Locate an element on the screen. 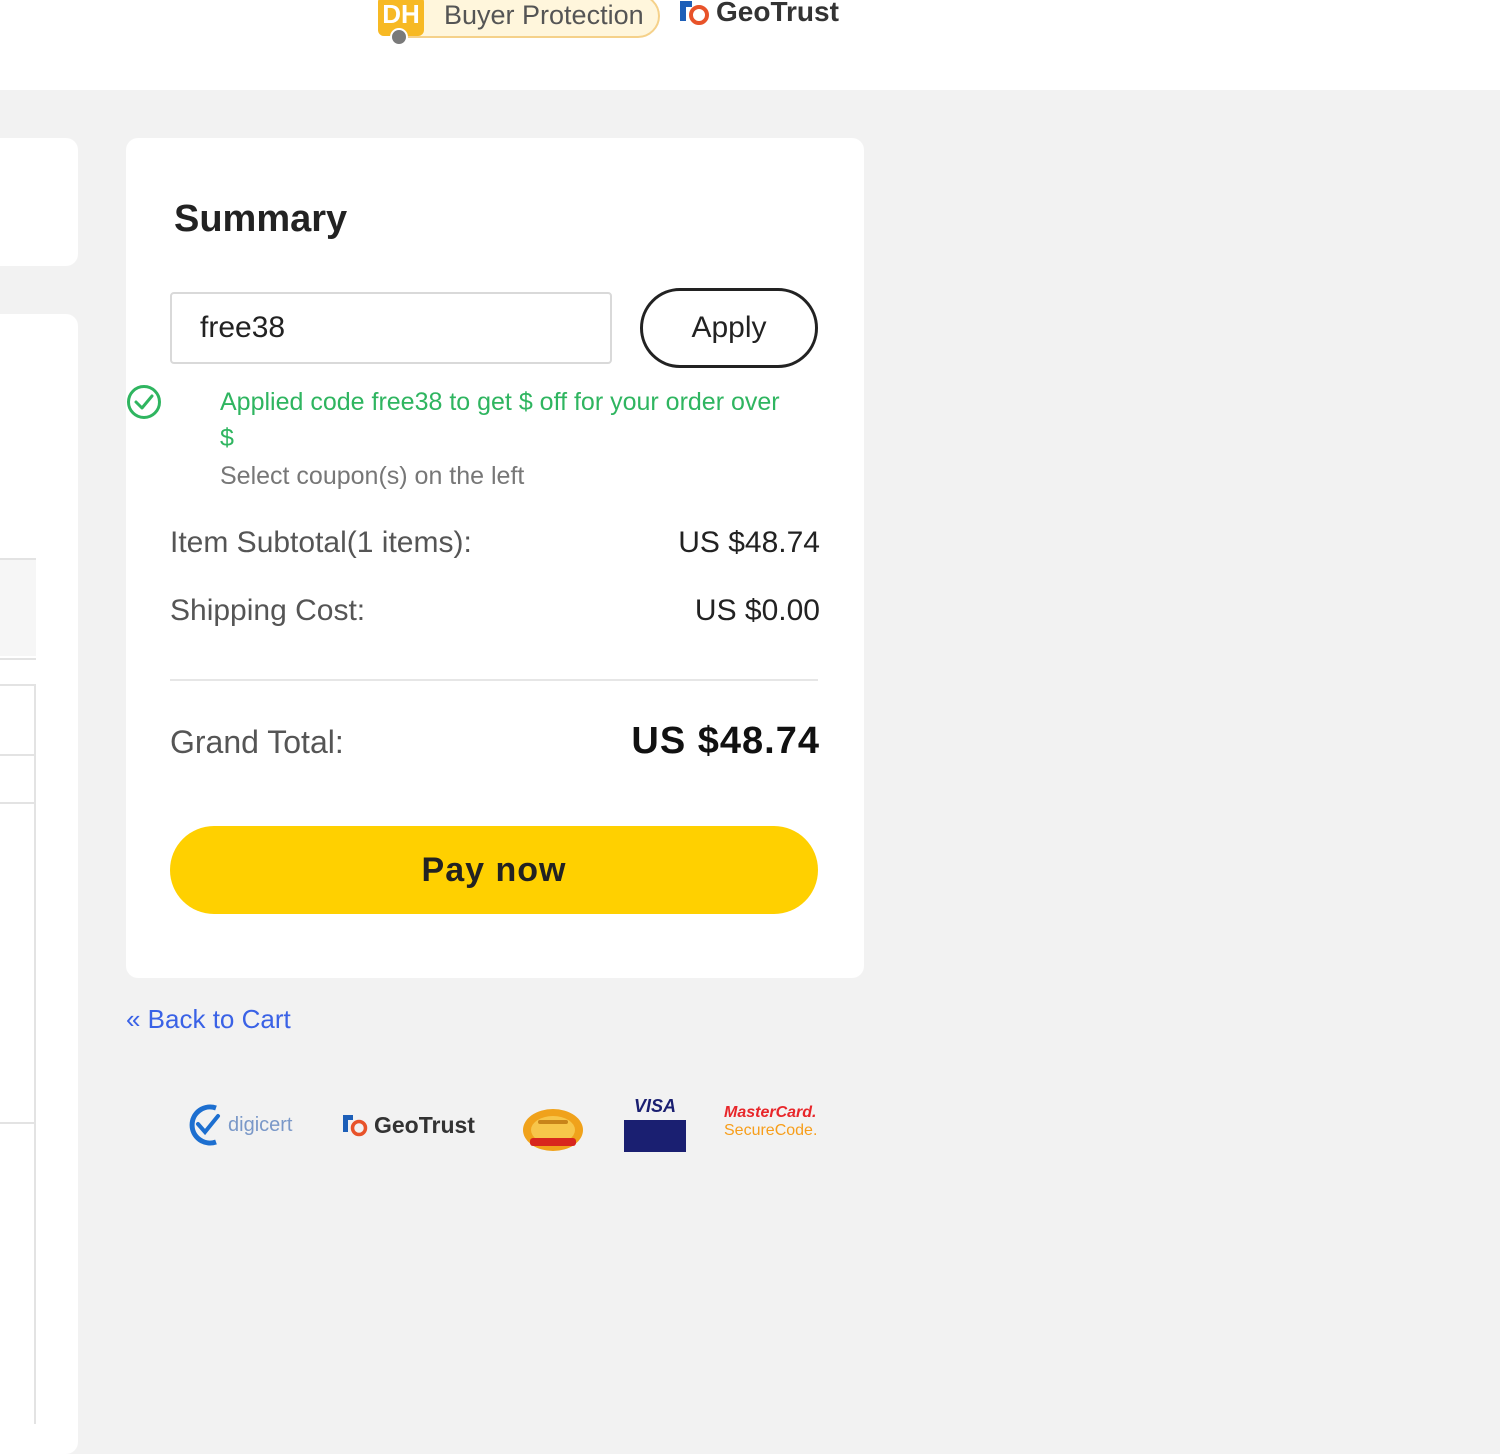 This screenshot has width=1500, height=1454. apply-coupon-button: Apply is located at coordinates (729, 328).